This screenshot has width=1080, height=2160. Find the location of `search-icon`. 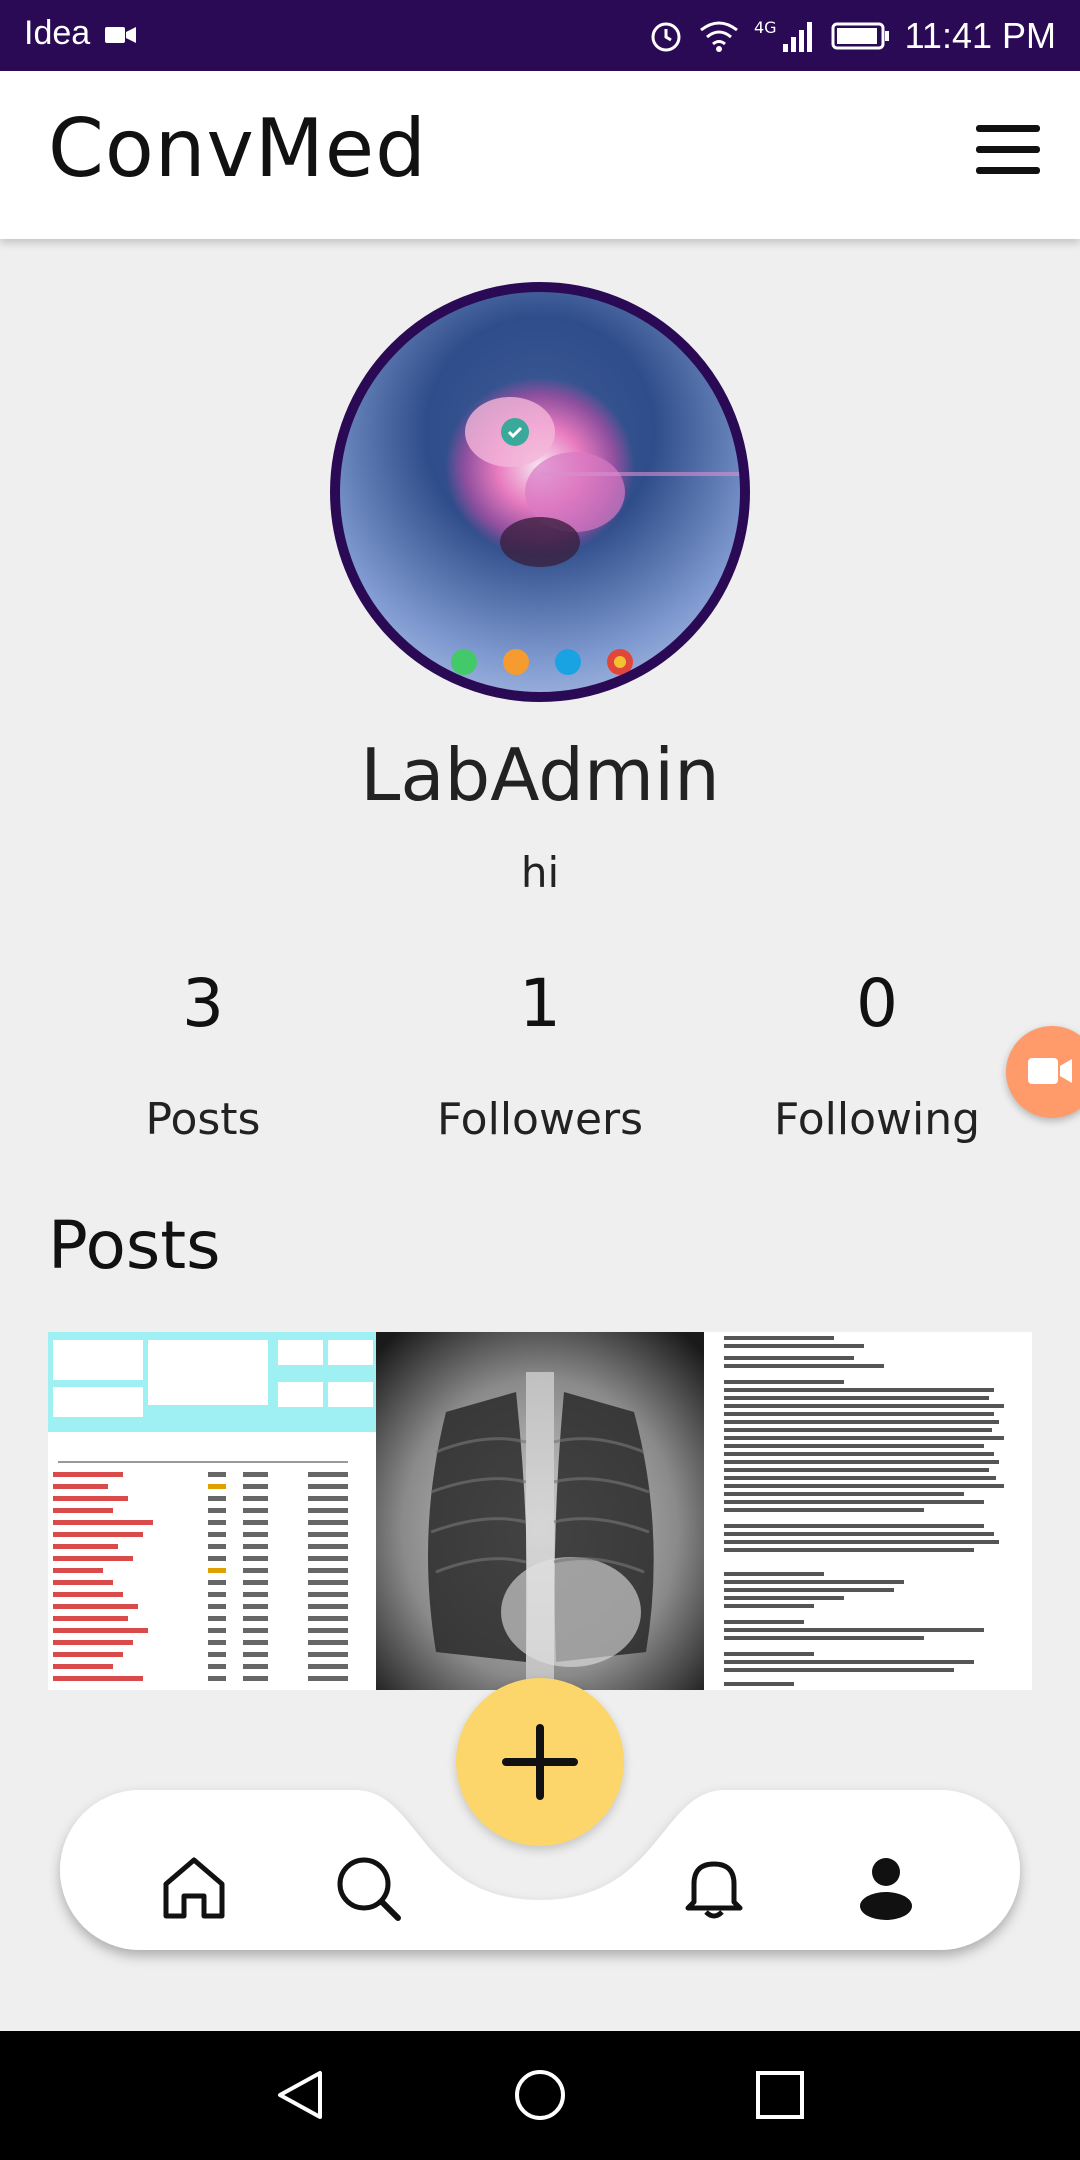

search-icon is located at coordinates (368, 1888).